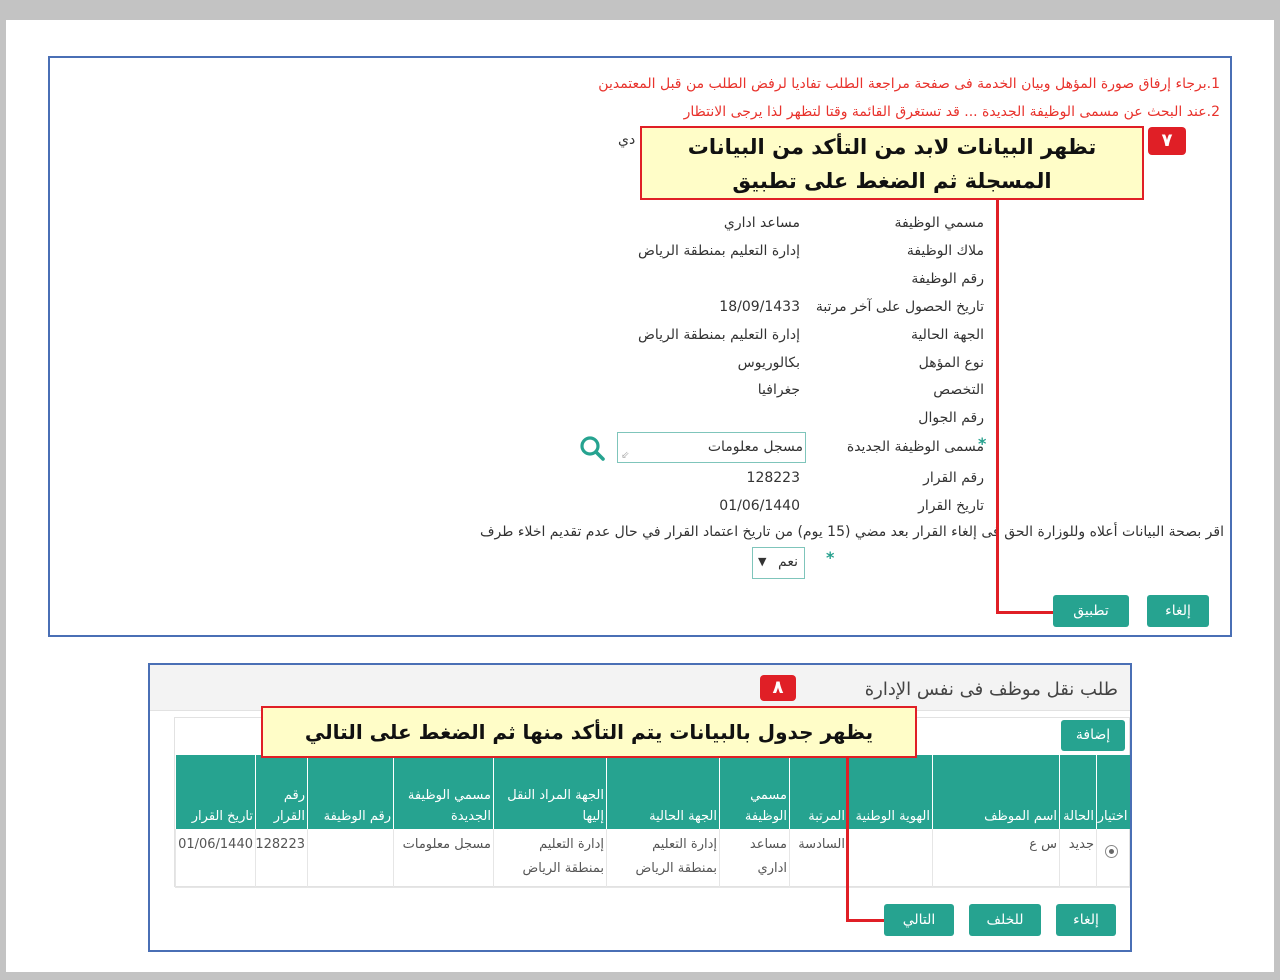  I want to click on agree-select: نعم ▼, so click(778, 563).